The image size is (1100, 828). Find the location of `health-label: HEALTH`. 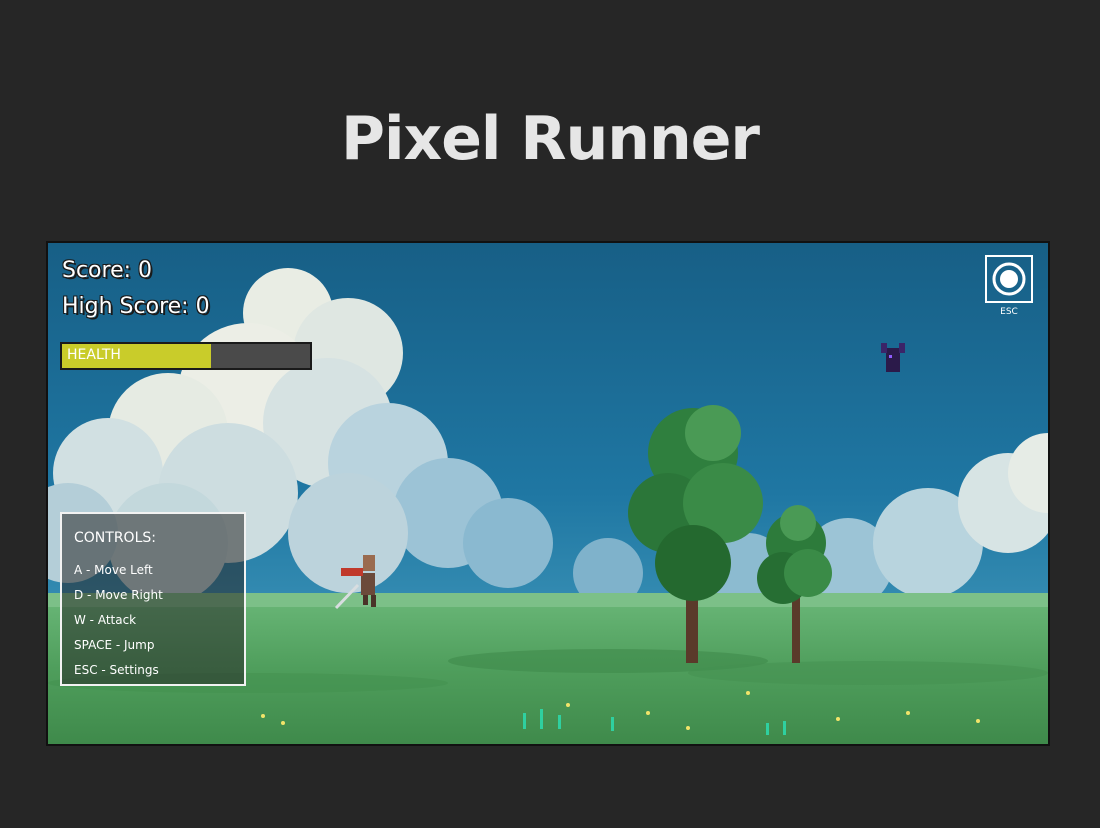

health-label: HEALTH is located at coordinates (94, 355).